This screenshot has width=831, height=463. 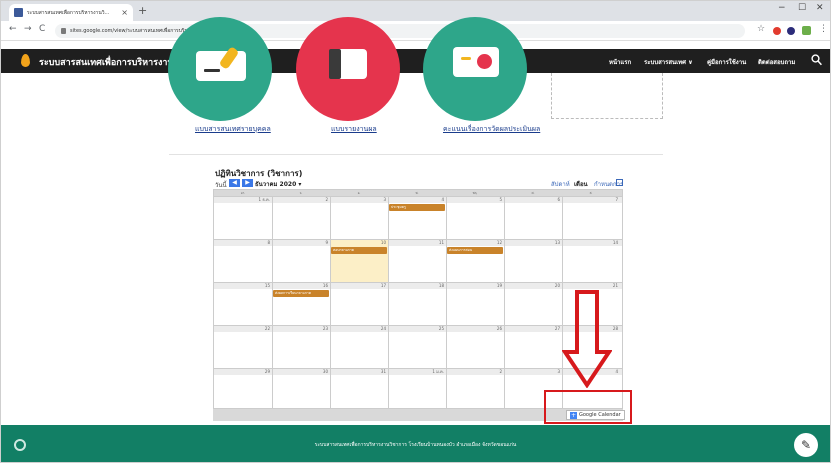 What do you see at coordinates (359, 250) in the screenshot?
I see `calendar-event: สอบกลางภาค` at bounding box center [359, 250].